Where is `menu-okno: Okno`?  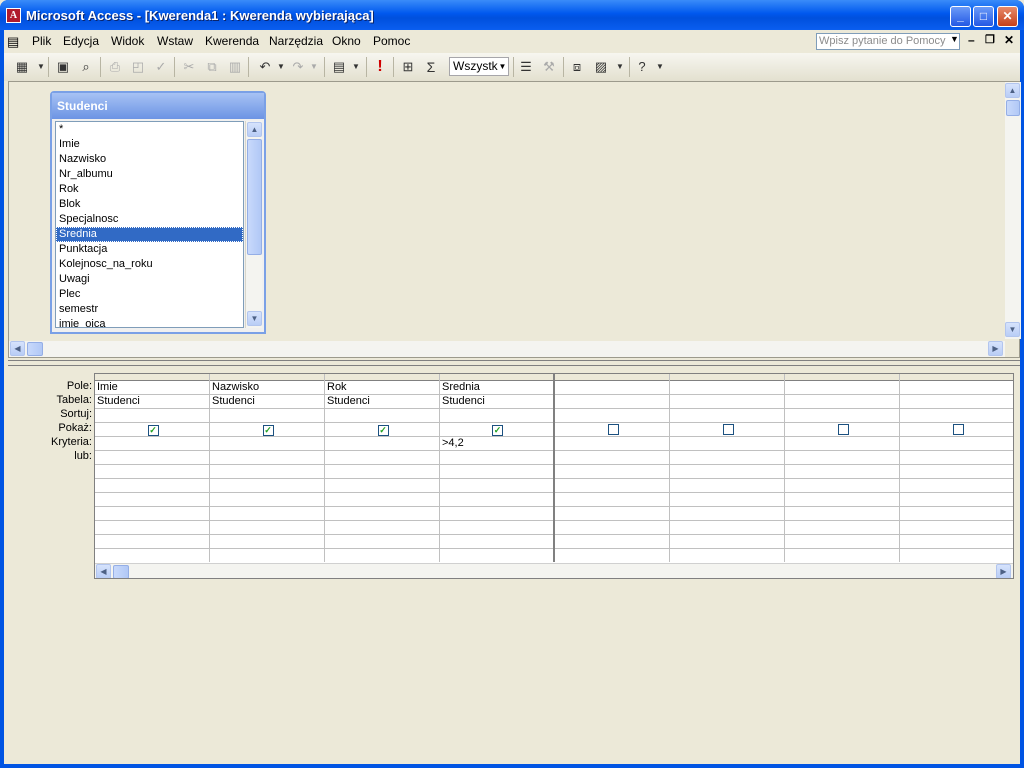
menu-okno: Okno is located at coordinates (346, 41).